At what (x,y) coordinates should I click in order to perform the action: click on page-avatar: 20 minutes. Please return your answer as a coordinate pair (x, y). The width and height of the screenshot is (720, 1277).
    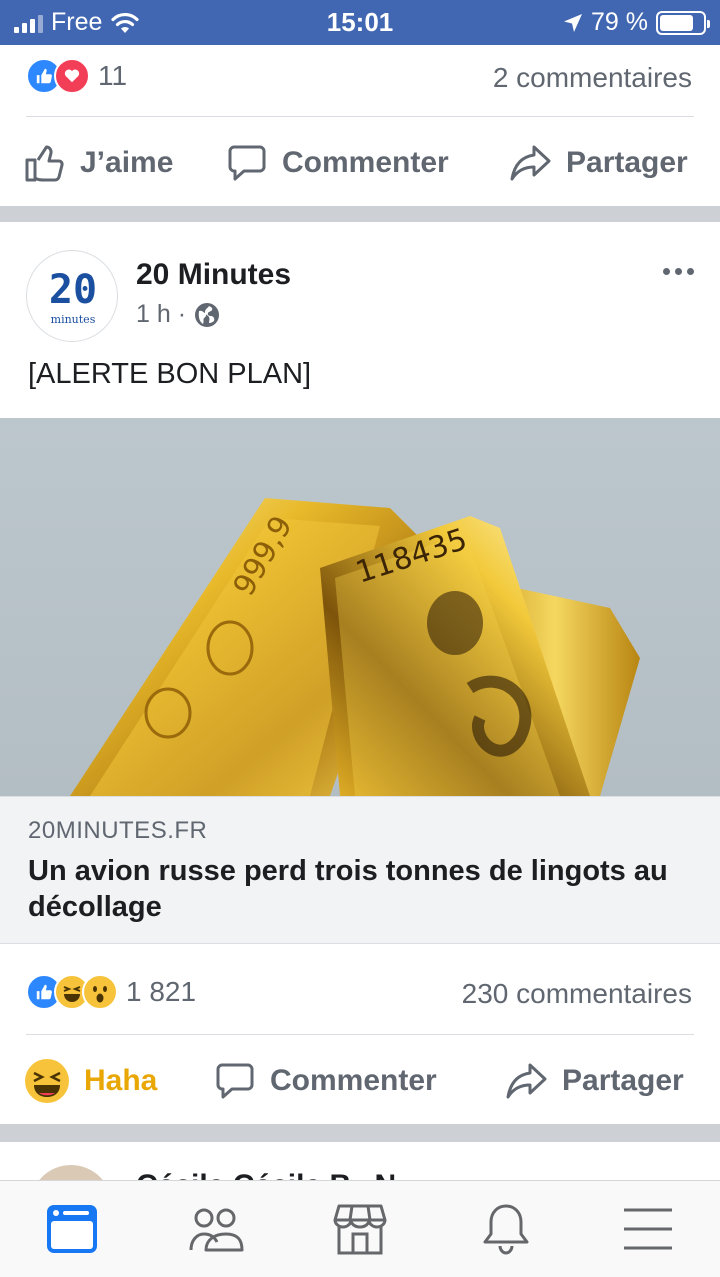
    Looking at the image, I should click on (72, 296).